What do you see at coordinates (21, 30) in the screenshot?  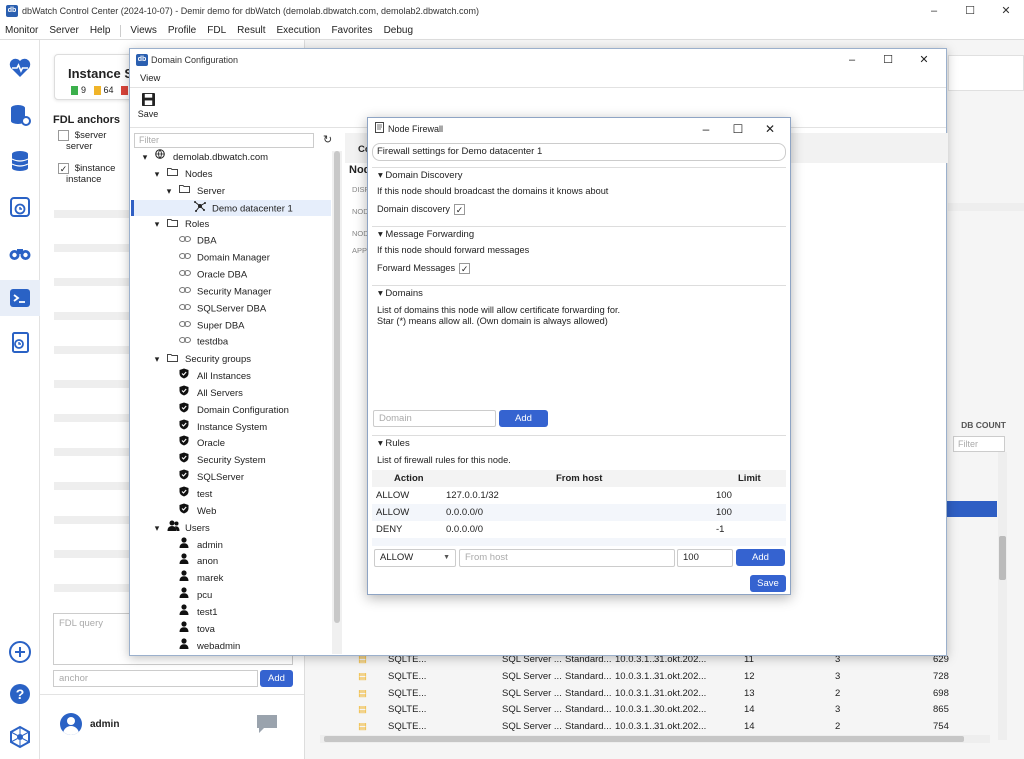 I see `menu-monitor: Monitor` at bounding box center [21, 30].